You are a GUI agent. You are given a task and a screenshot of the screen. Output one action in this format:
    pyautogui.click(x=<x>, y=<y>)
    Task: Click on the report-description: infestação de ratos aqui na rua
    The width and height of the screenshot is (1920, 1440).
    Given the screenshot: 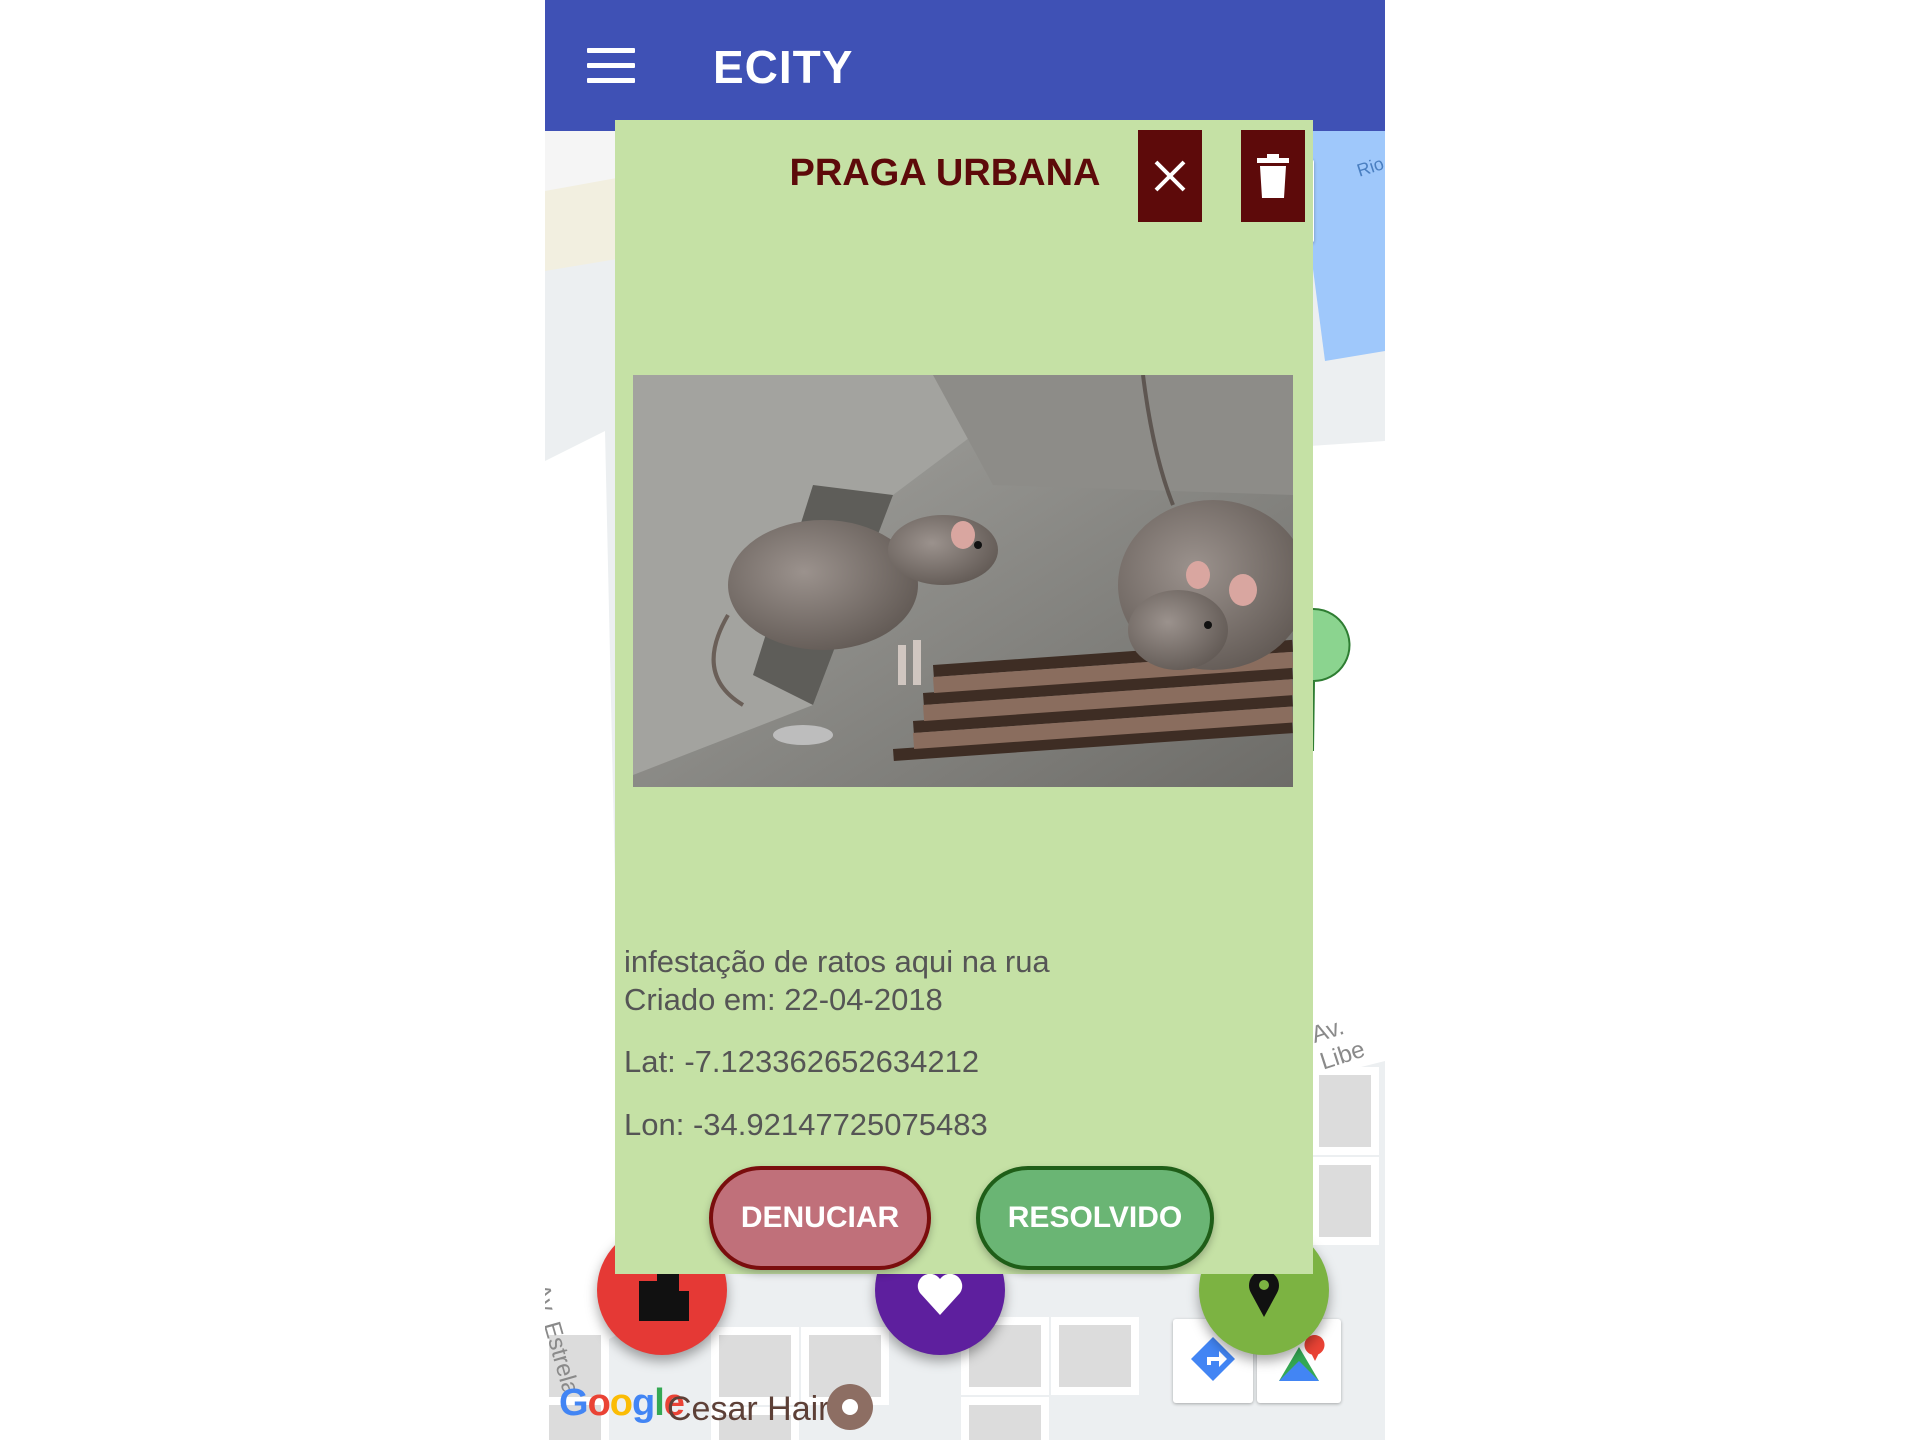 What is the action you would take?
    pyautogui.click(x=837, y=961)
    